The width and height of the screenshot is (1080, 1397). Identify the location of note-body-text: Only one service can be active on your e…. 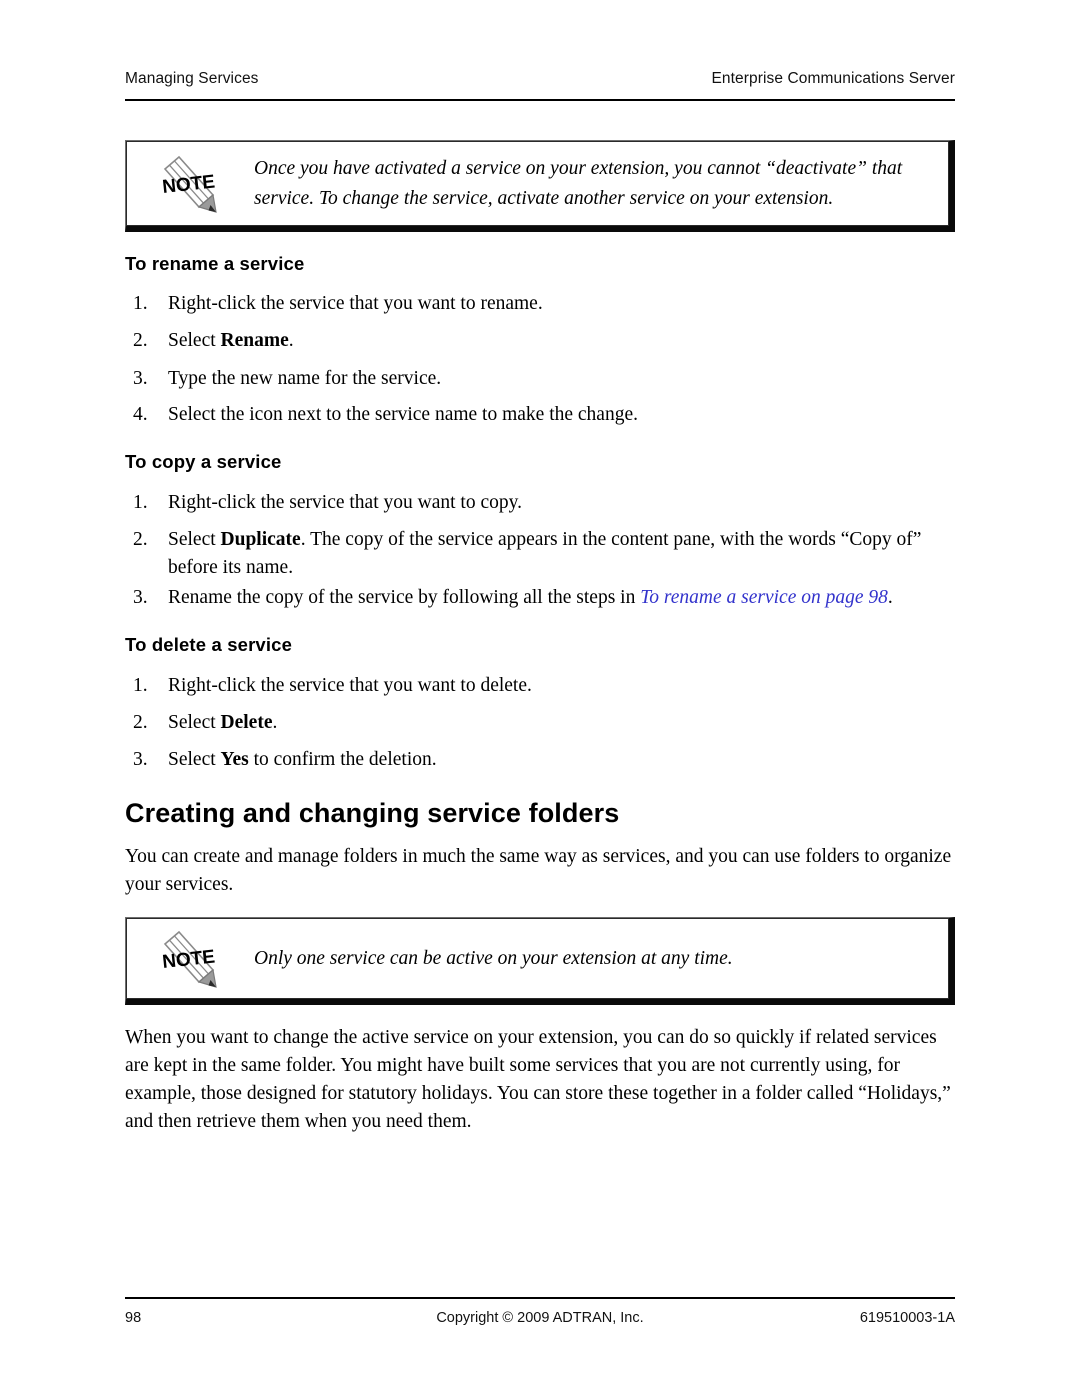
(493, 958).